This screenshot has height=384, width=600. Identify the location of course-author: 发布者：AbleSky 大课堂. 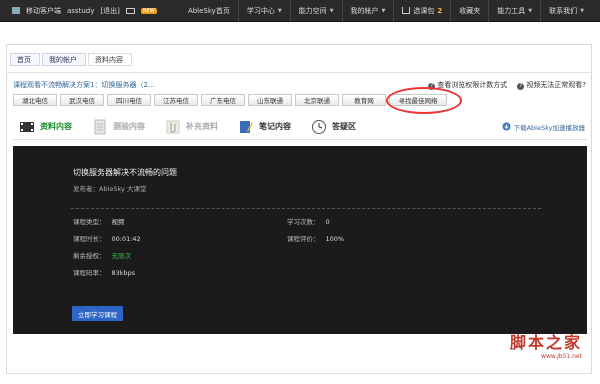
(110, 189).